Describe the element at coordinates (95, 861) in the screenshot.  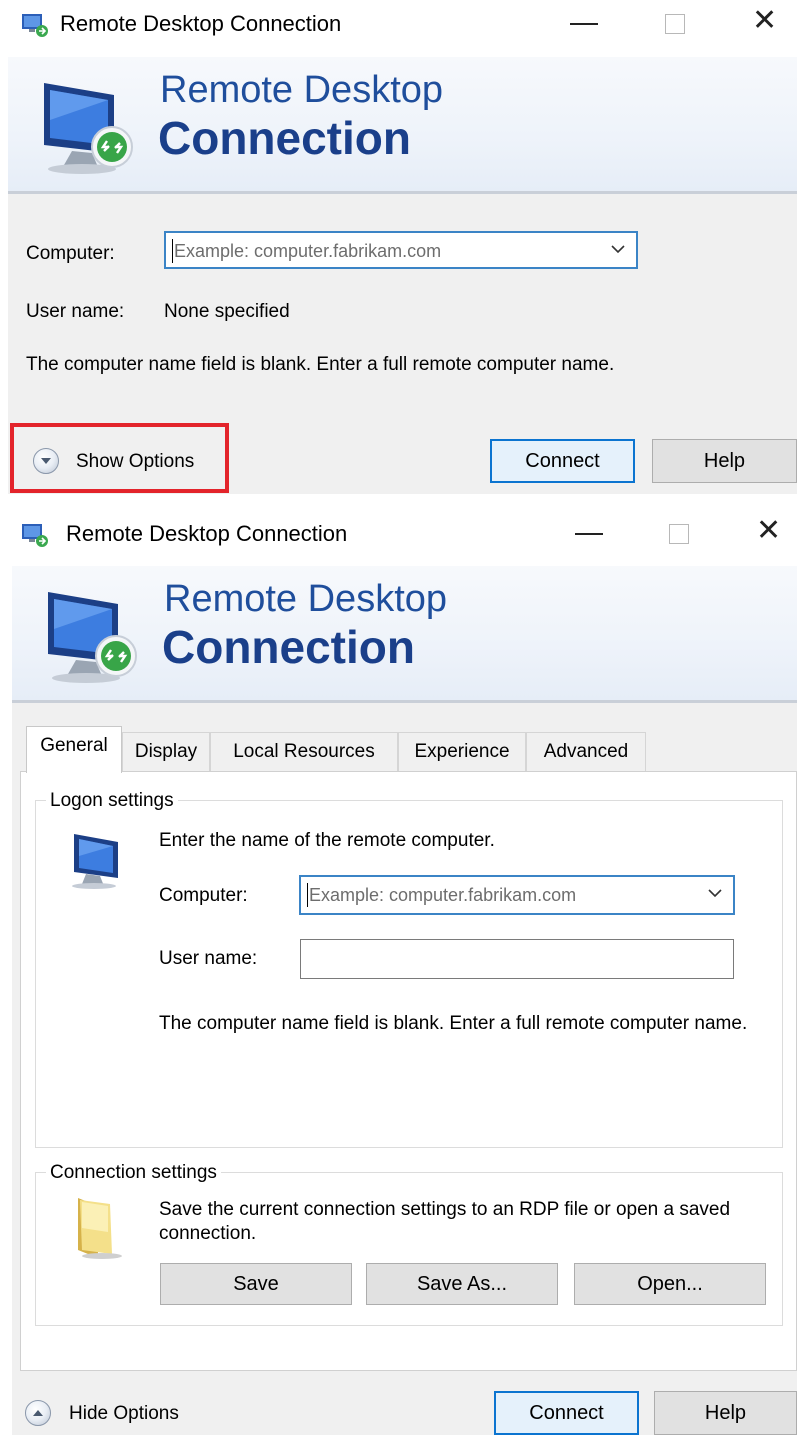
I see `computer-icon` at that location.